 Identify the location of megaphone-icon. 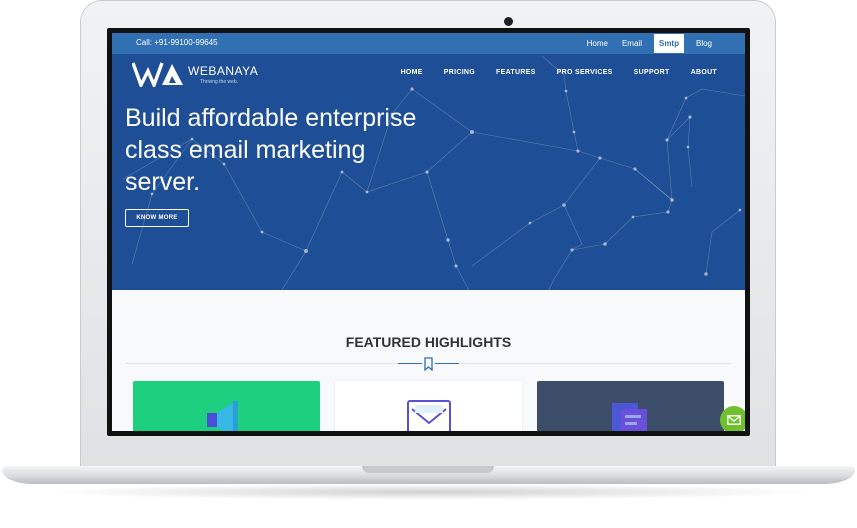
(222, 416).